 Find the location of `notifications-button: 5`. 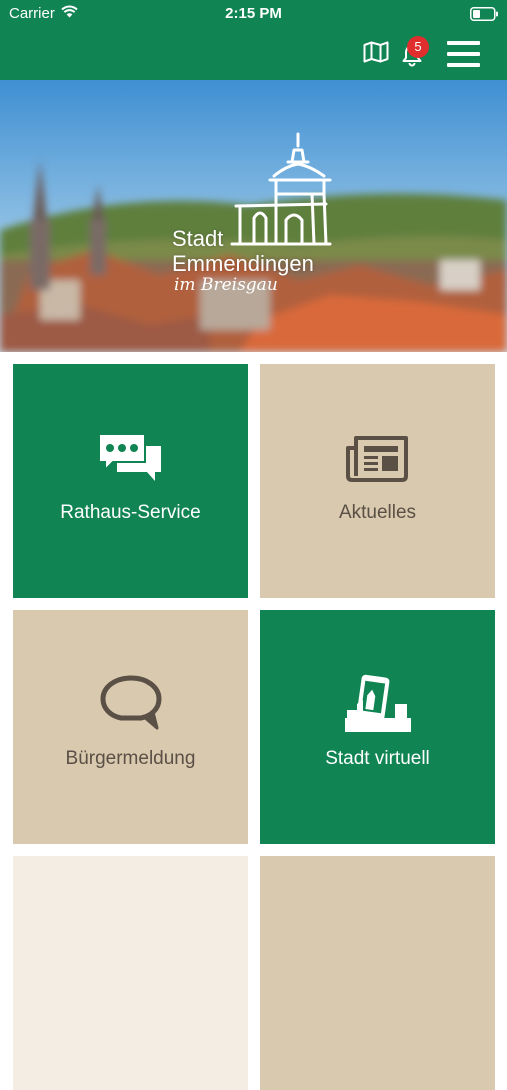

notifications-button: 5 is located at coordinates (414, 52).